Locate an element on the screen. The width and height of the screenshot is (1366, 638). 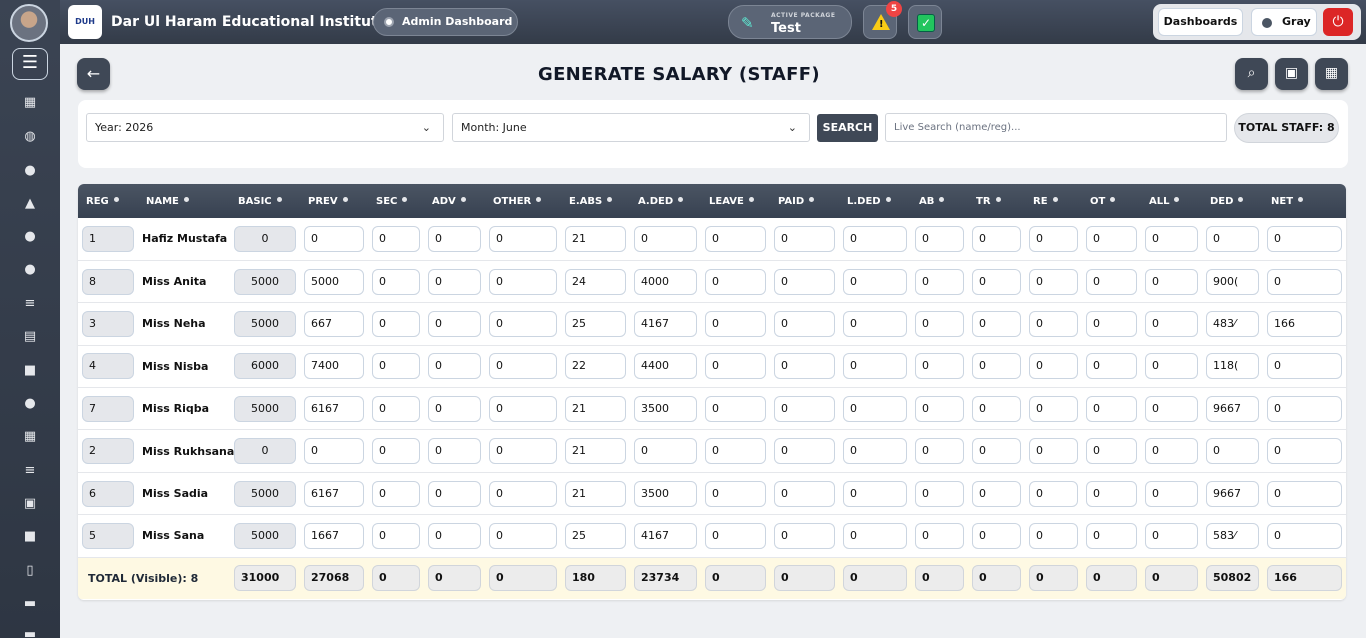
avatar is located at coordinates (29, 23).